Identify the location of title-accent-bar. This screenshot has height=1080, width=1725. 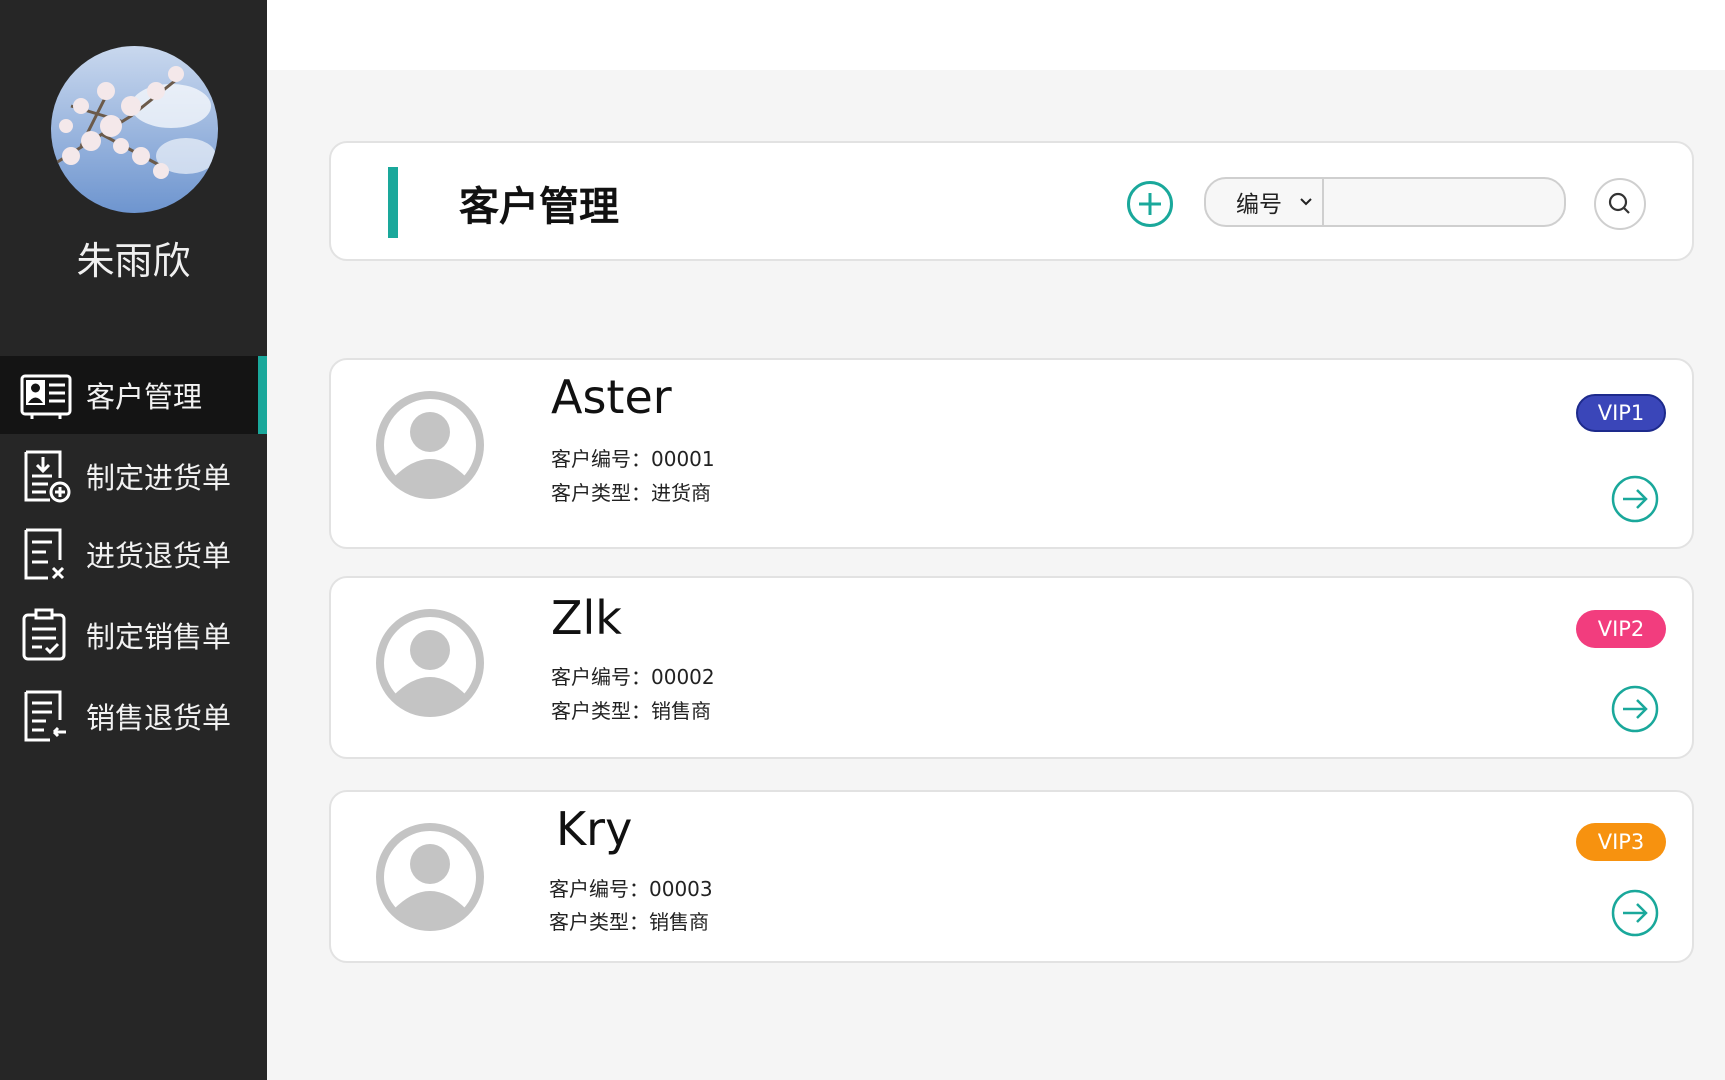
(393, 202).